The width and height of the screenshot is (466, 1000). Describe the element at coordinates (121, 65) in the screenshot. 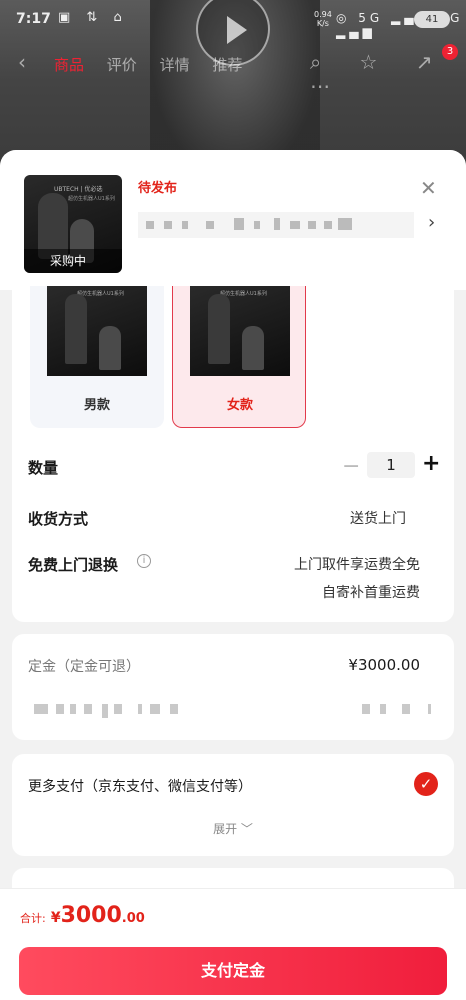

I see `tab-reviews: 评价` at that location.